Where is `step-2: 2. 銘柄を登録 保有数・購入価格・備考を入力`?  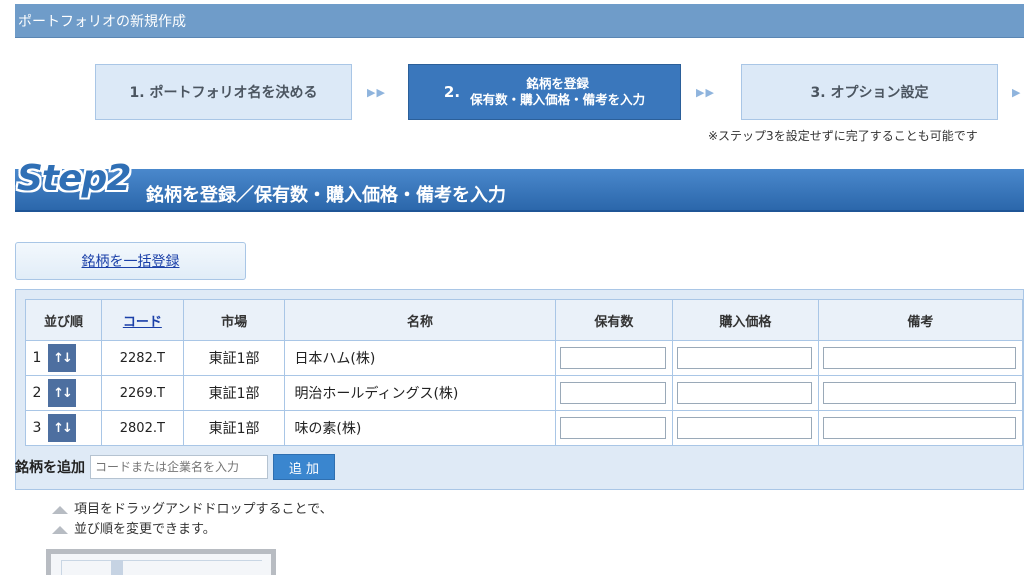
step-2: 2. 銘柄を登録 保有数・購入価格・備考を入力 is located at coordinates (544, 92).